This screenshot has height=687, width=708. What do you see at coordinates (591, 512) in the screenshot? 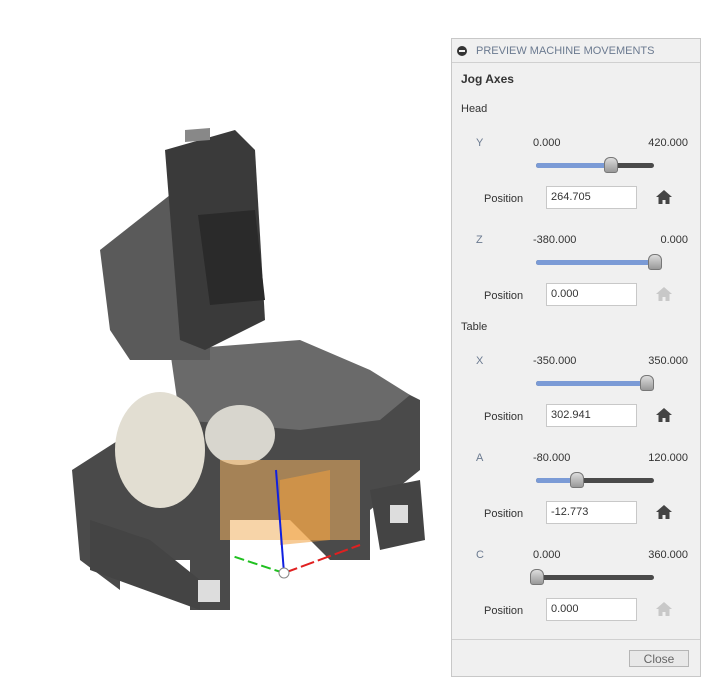
I see `axis-a-position-input: -12.773` at bounding box center [591, 512].